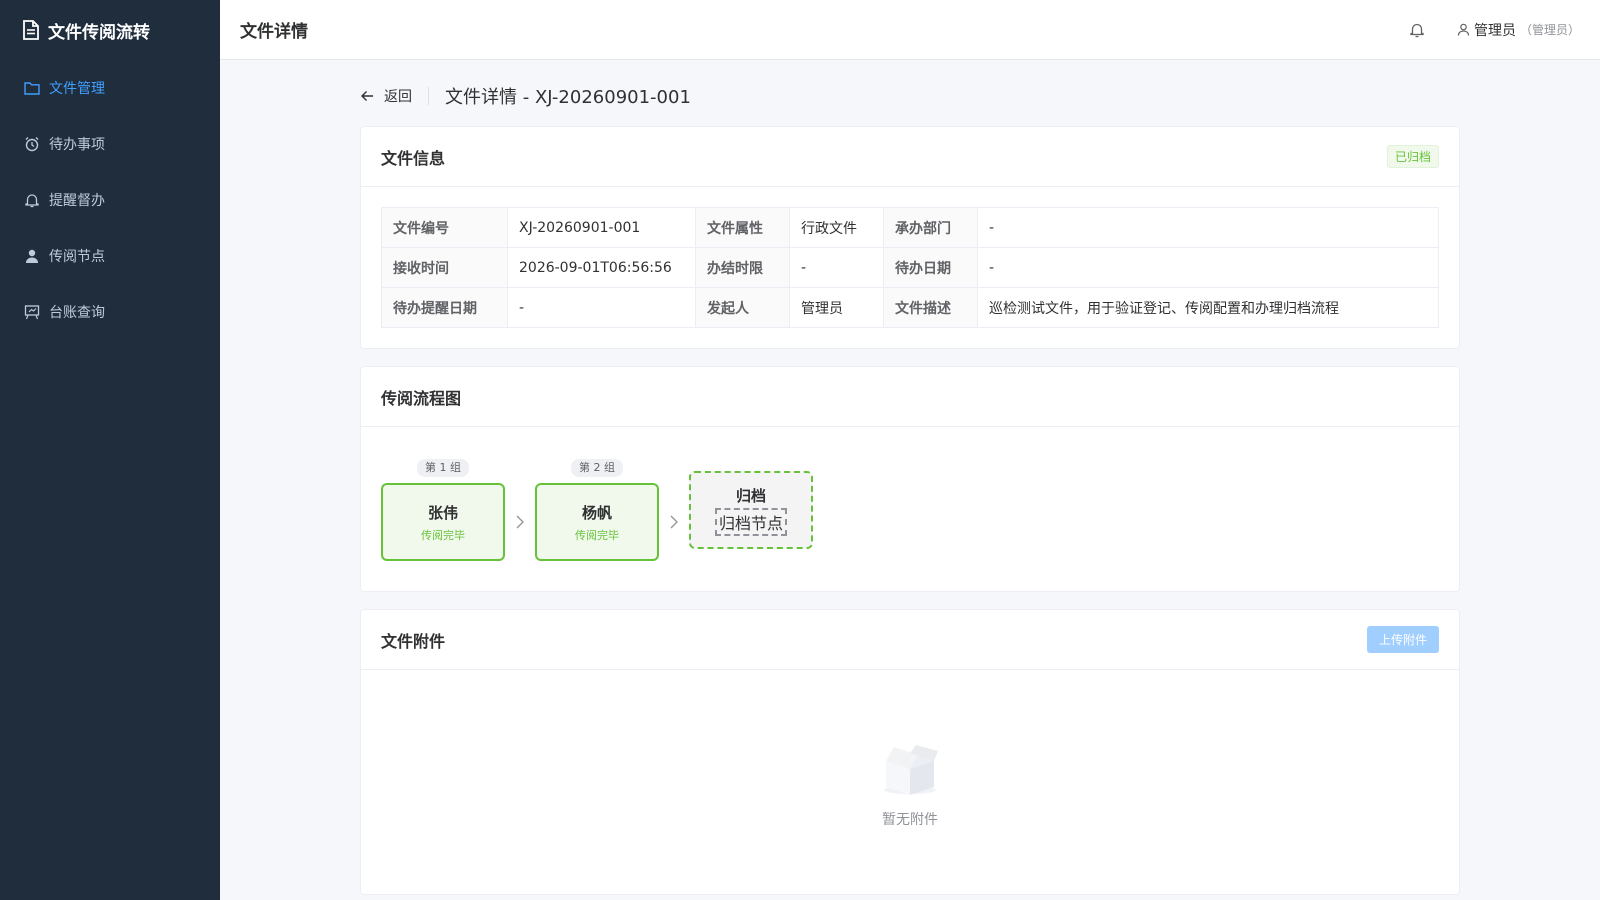  What do you see at coordinates (99, 32) in the screenshot?
I see `app-title: 文件传阅流转` at bounding box center [99, 32].